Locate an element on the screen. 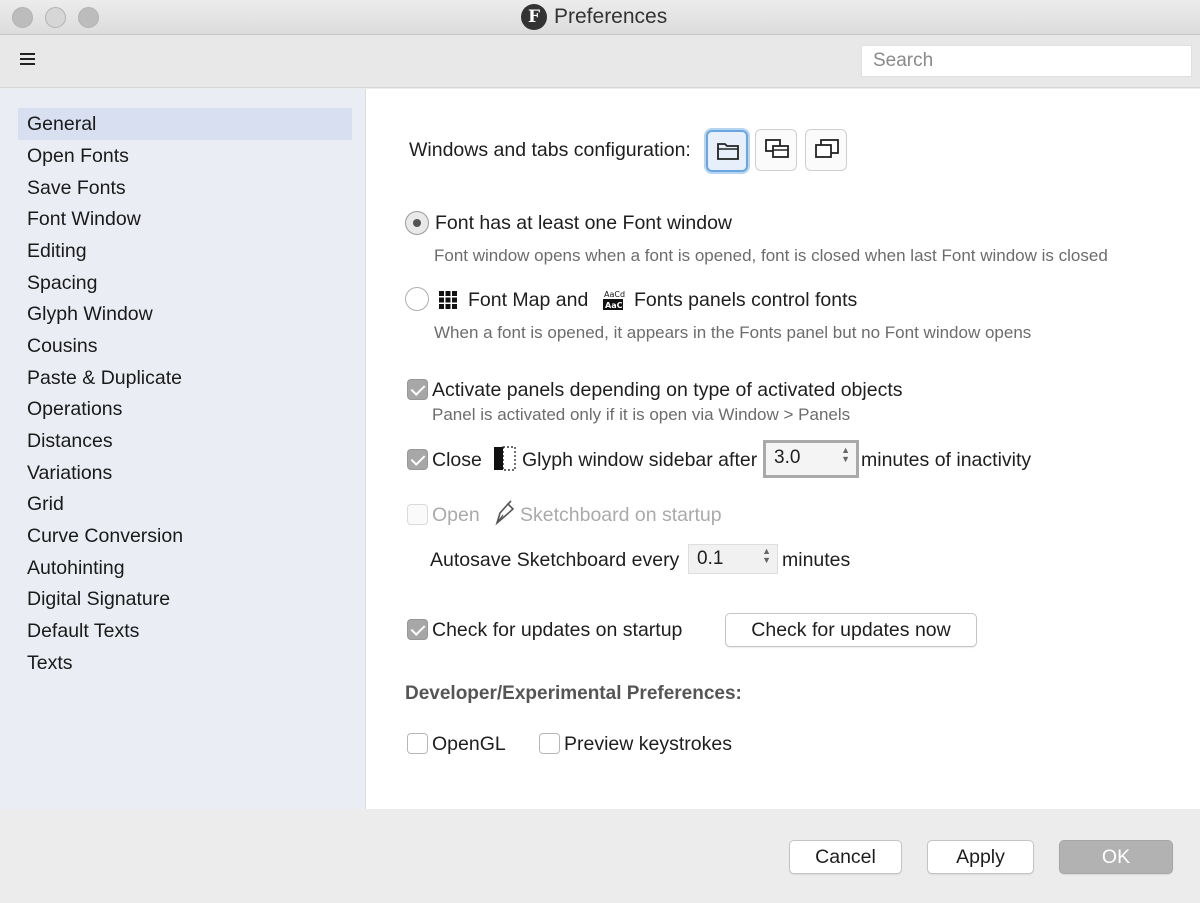 The width and height of the screenshot is (1200, 903). preview-keystrokes-label: Preview keystrokes is located at coordinates (648, 744).